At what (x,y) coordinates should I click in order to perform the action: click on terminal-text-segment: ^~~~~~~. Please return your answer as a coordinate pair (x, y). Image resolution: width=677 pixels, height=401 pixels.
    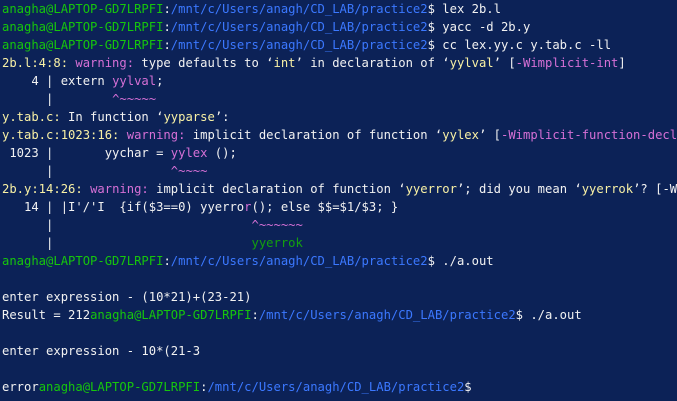
    Looking at the image, I should click on (277, 225).